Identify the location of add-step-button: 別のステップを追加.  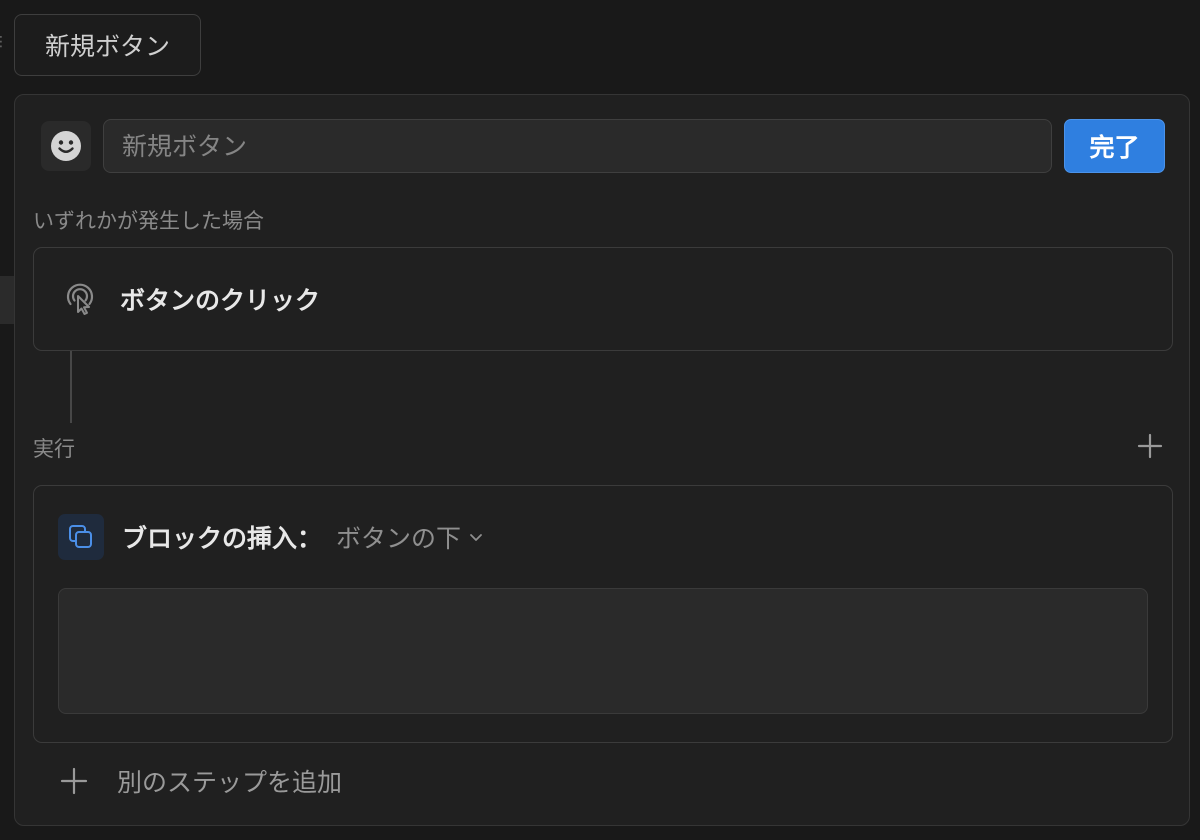
(200, 781).